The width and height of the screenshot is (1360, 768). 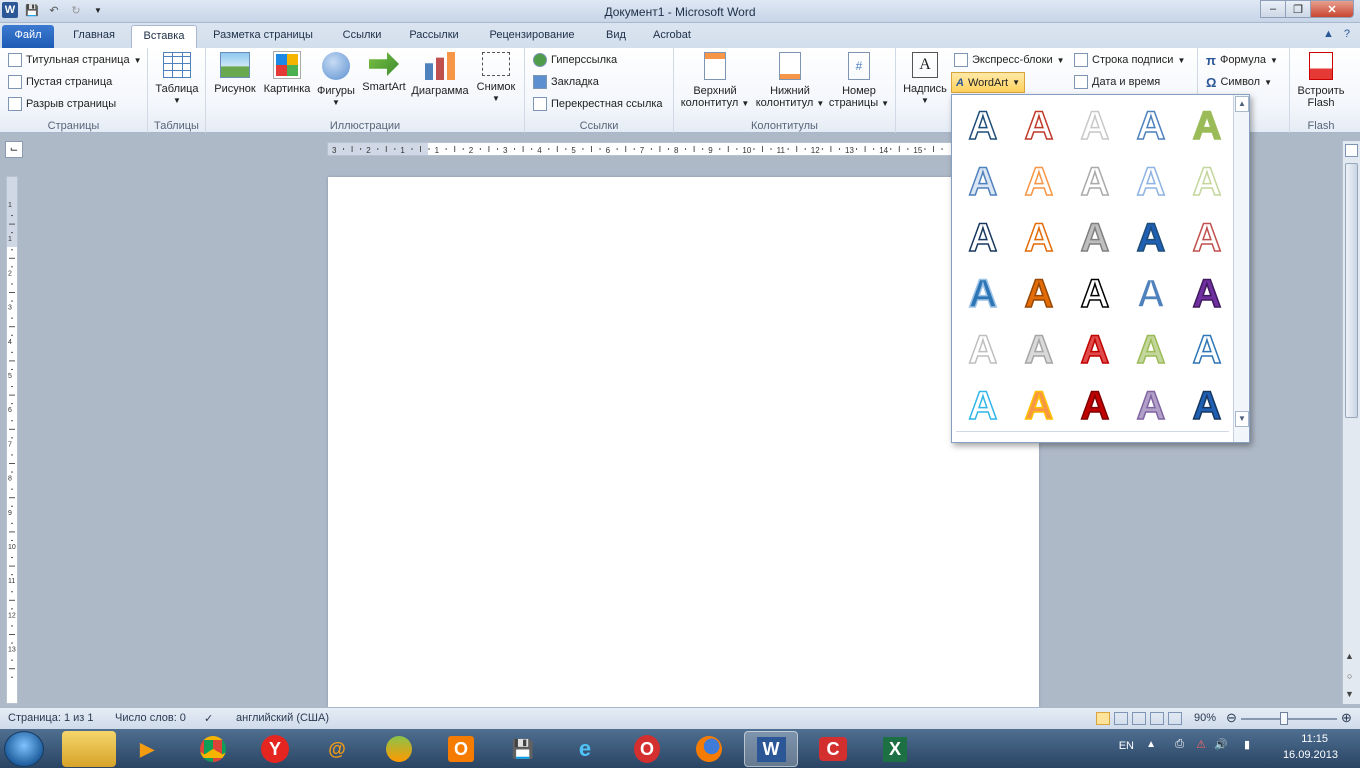 What do you see at coordinates (1231, 718) in the screenshot?
I see `zoom-out-icon: ⊖` at bounding box center [1231, 718].